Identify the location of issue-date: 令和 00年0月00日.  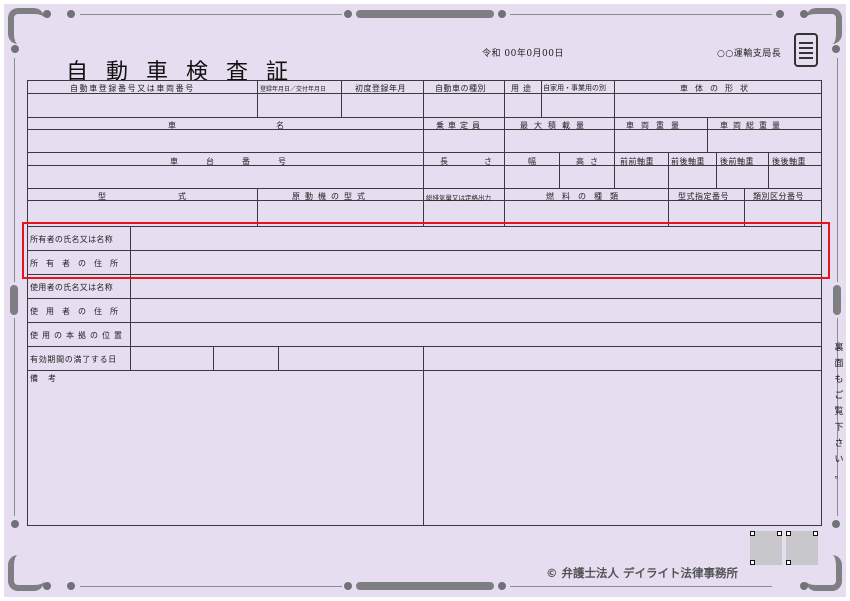
(523, 54).